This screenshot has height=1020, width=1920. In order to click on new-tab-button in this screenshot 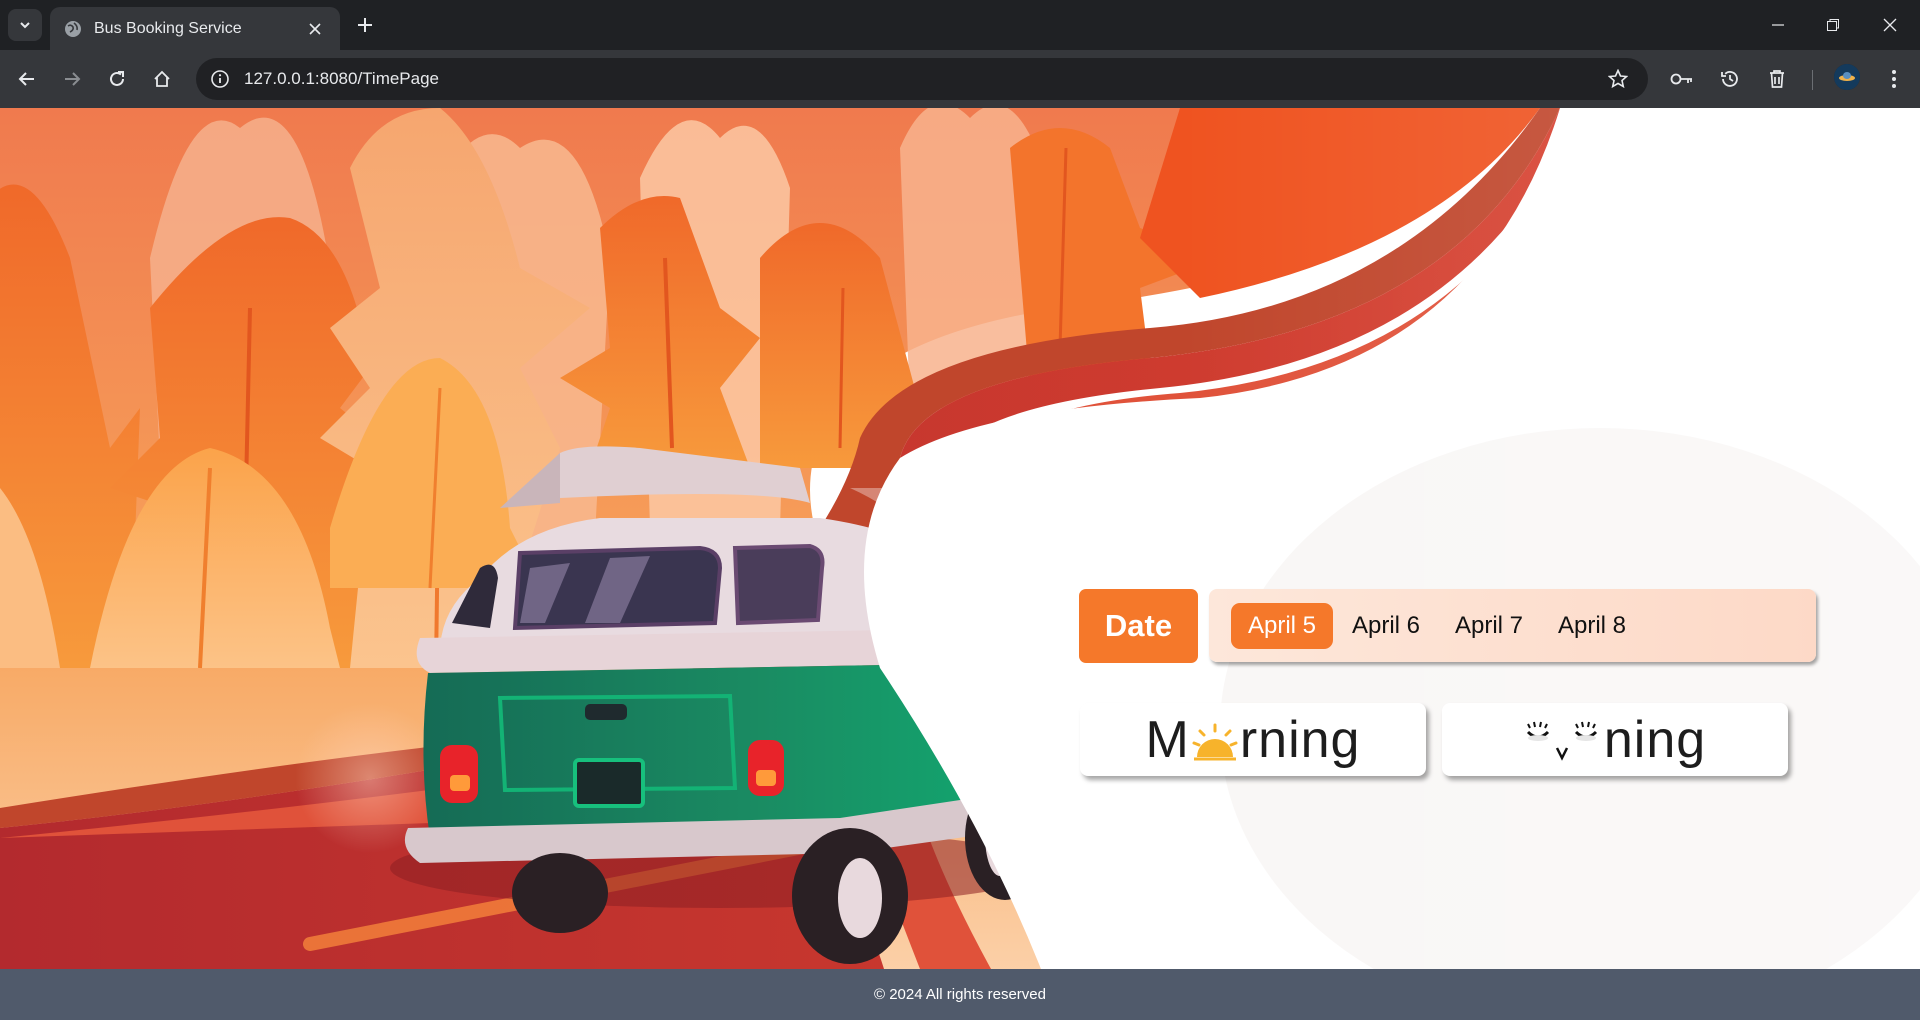, I will do `click(365, 25)`.